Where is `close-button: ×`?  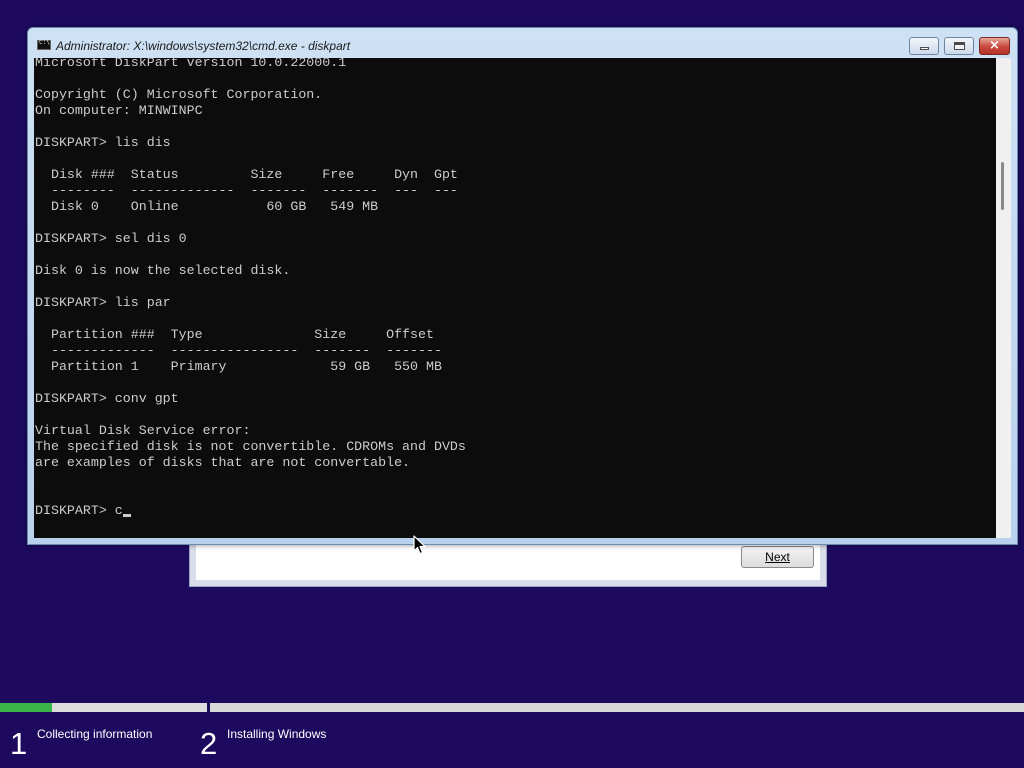
close-button: × is located at coordinates (994, 46).